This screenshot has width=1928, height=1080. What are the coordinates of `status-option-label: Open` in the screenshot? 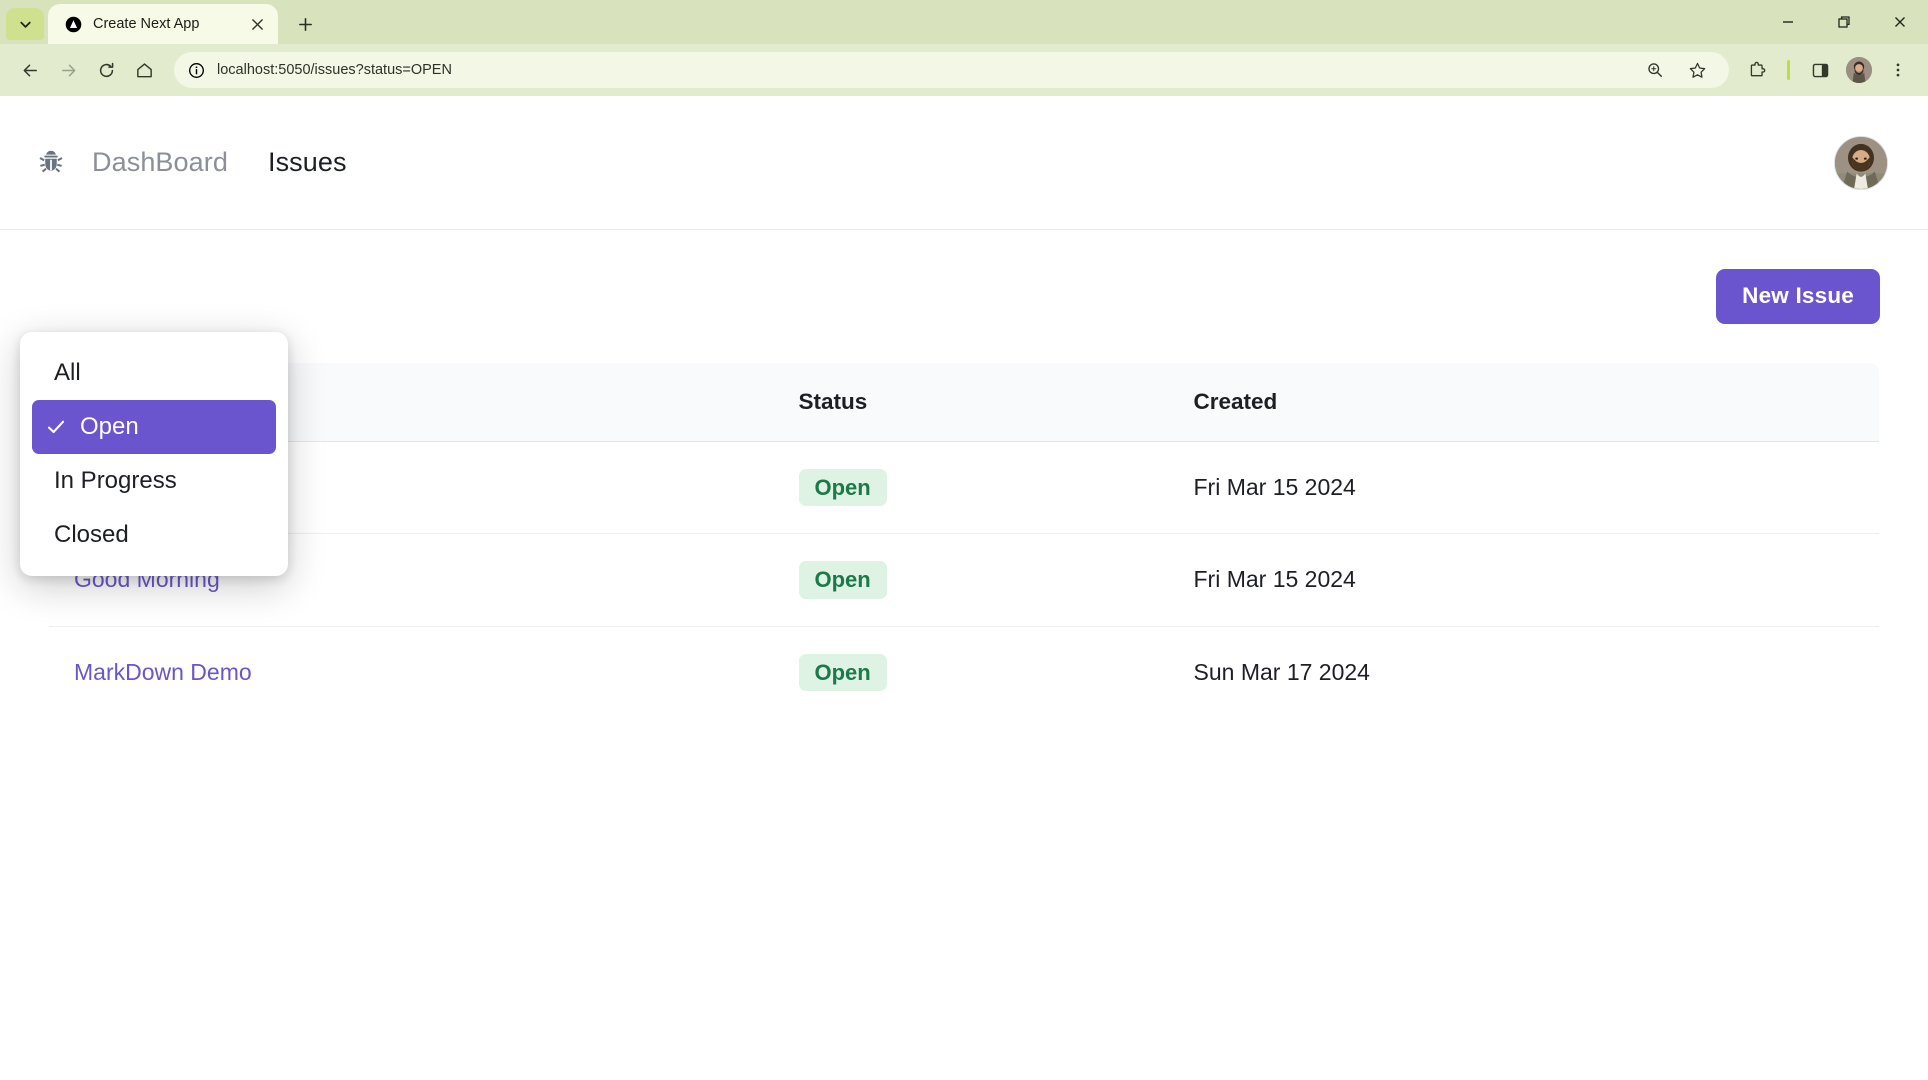 It's located at (109, 426).